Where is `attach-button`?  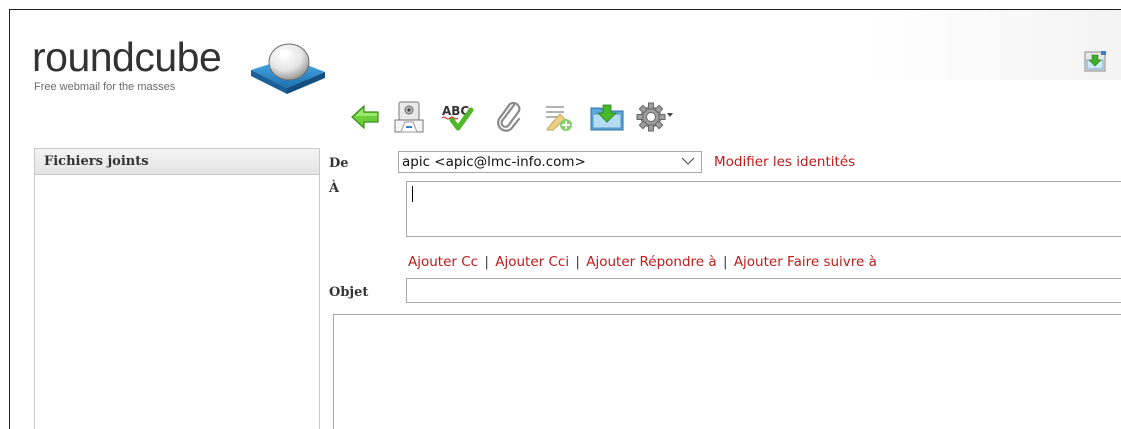
attach-button is located at coordinates (509, 117).